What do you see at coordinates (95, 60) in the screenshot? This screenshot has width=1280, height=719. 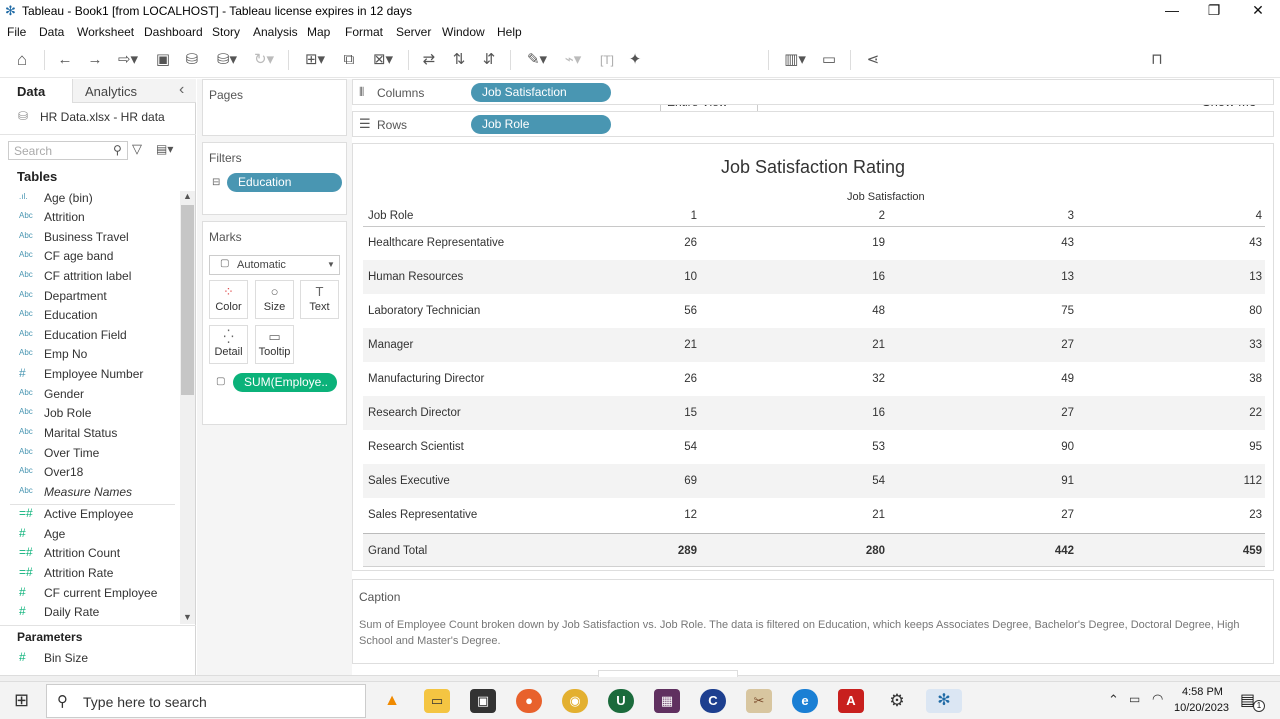 I see `redo-icon: →` at bounding box center [95, 60].